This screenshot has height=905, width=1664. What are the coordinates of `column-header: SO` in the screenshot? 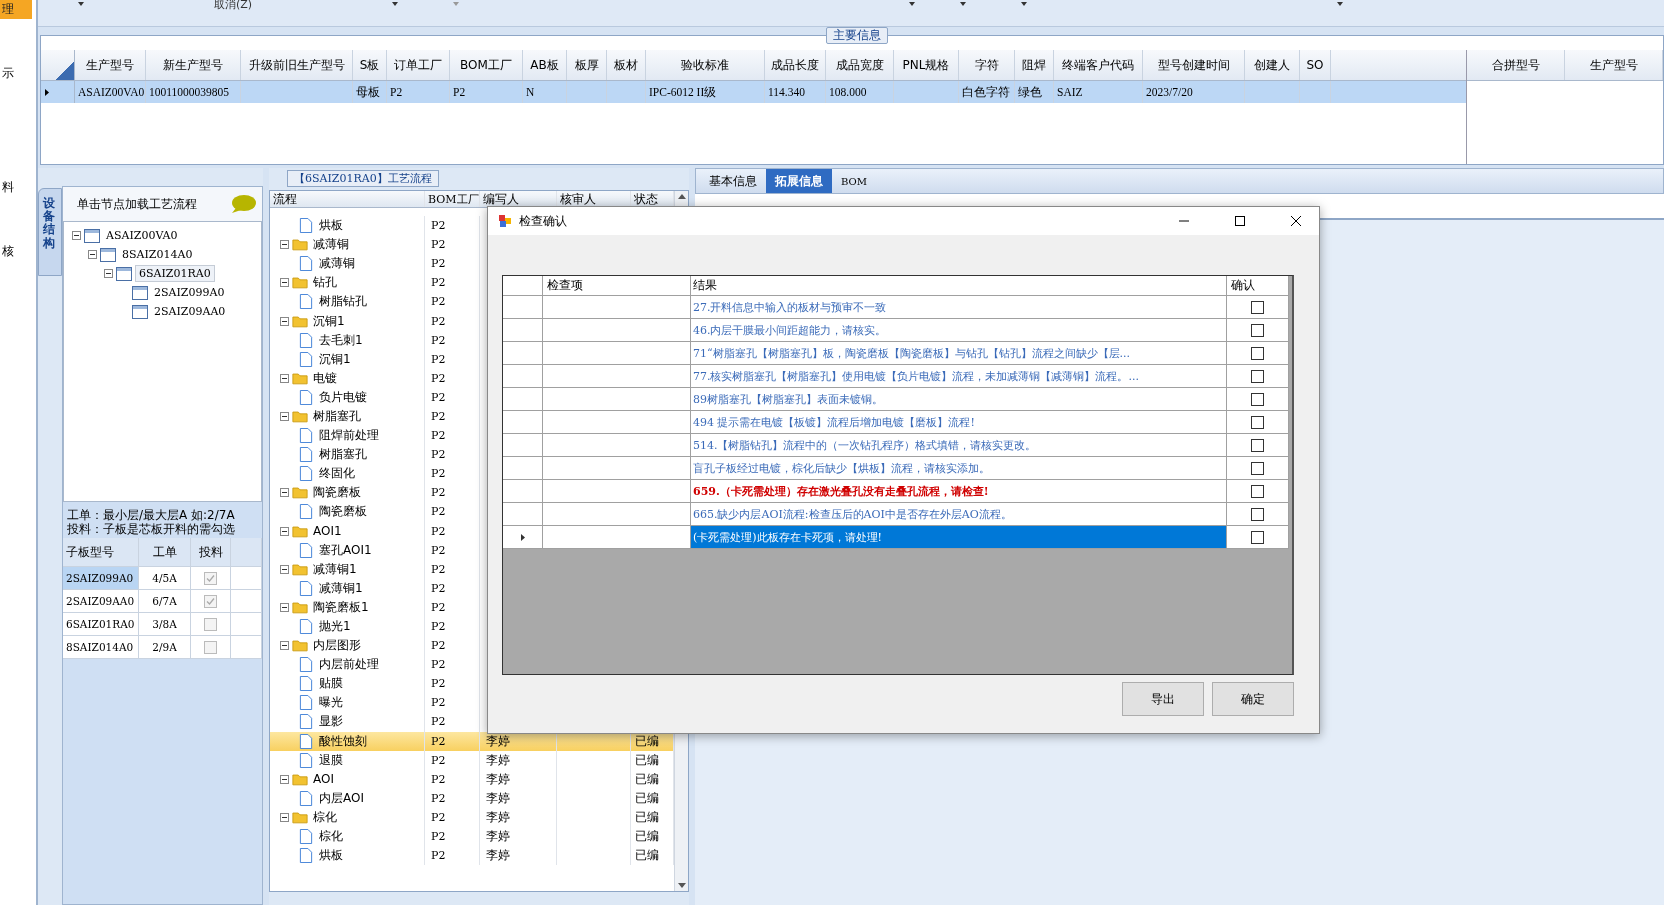 It's located at (1315, 65).